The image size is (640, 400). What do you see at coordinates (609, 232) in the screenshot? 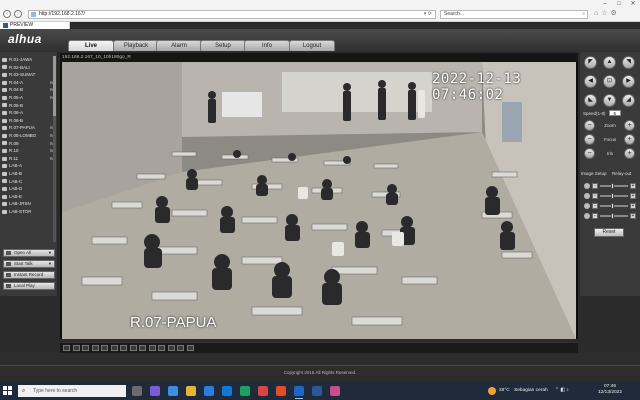
I see `reset-button: Reset` at bounding box center [609, 232].